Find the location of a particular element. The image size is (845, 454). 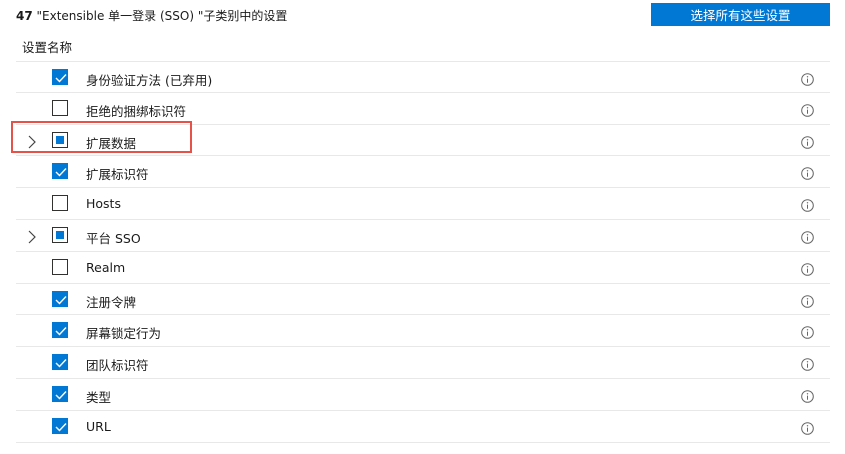

setting-row: URL is located at coordinates (423, 427).